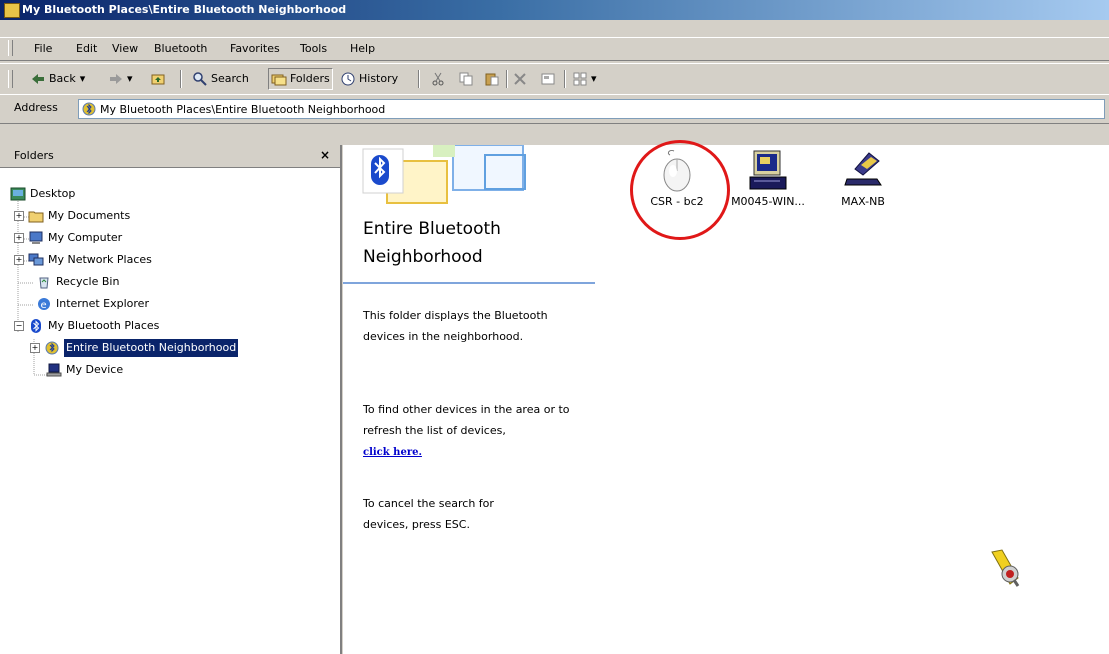 The width and height of the screenshot is (1109, 654). I want to click on tree-item-label: My Computer, so click(85, 237).